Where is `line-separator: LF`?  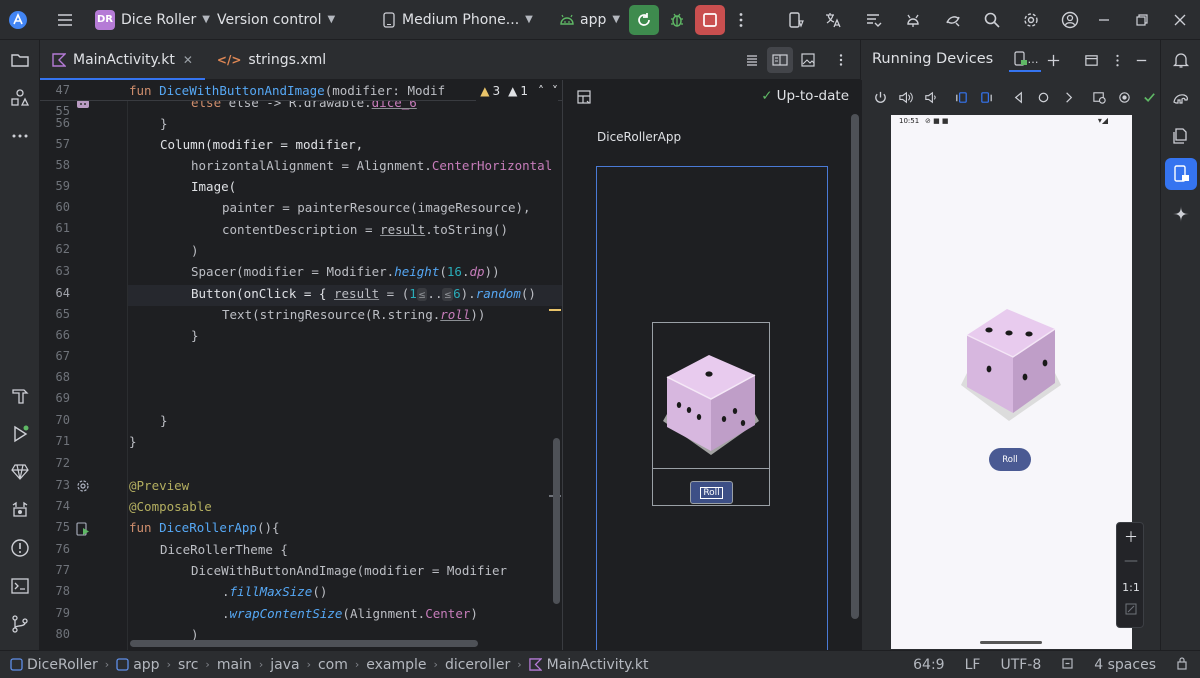
line-separator: LF is located at coordinates (973, 665).